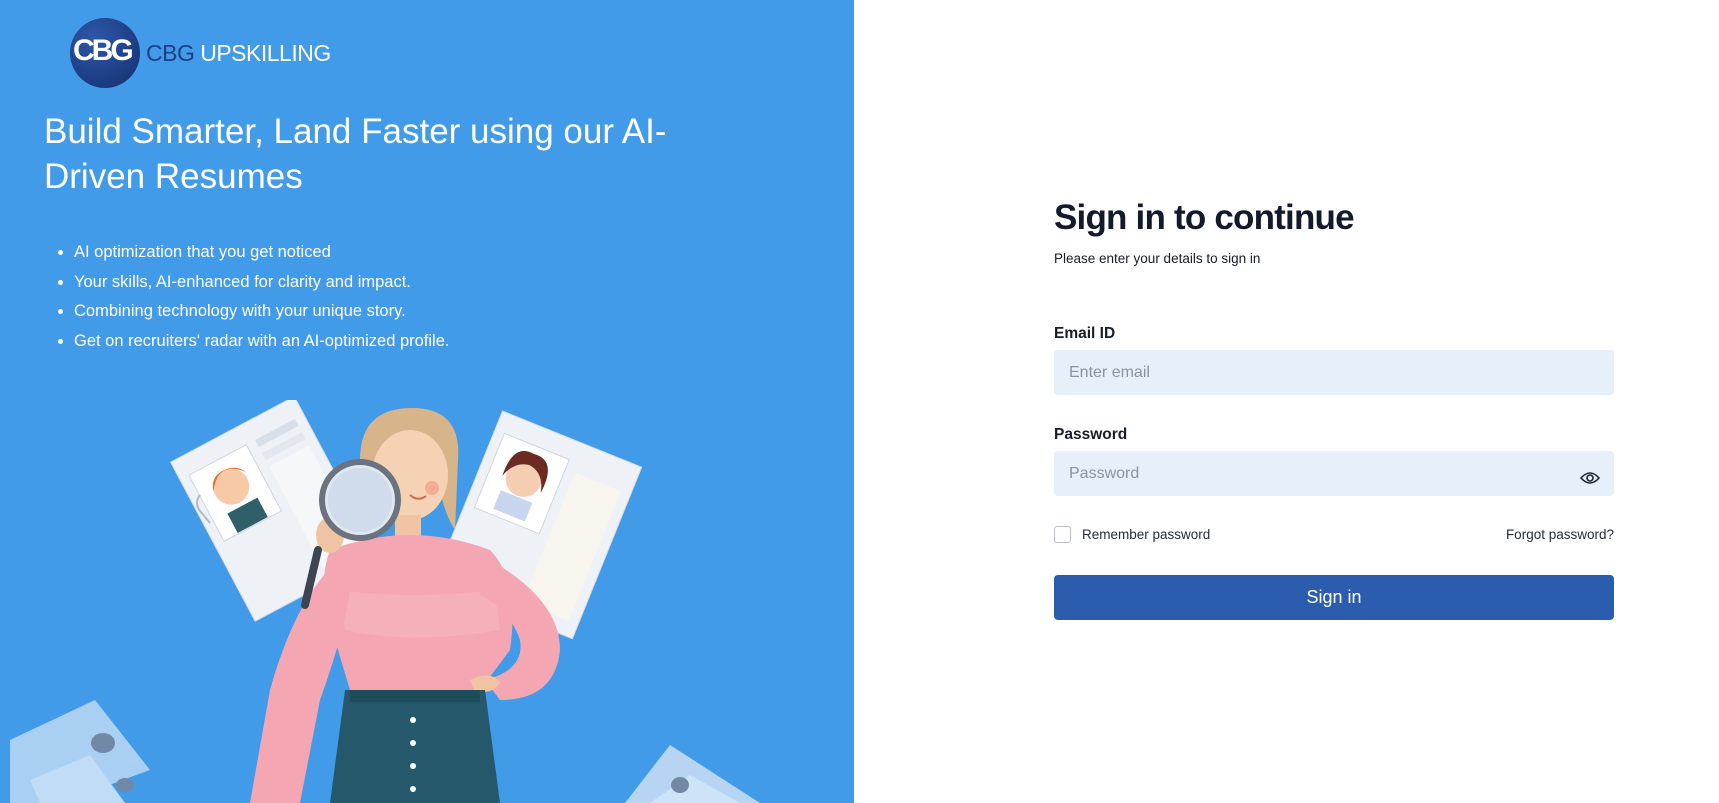 The height and width of the screenshot is (803, 1719). I want to click on remember-label: Remember password, so click(1146, 534).